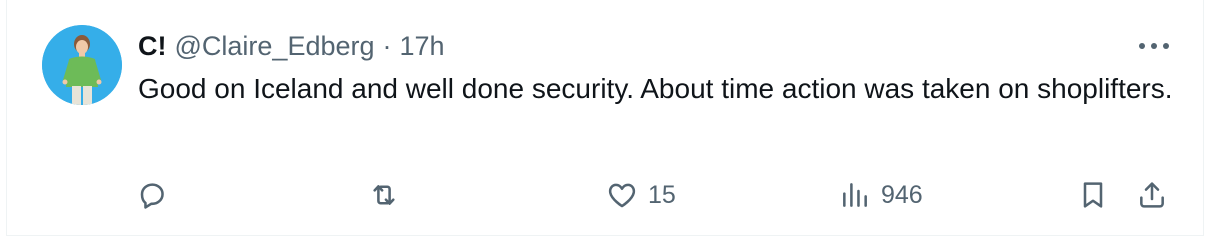 This screenshot has width=1210, height=244. I want to click on like-button: 15, so click(641, 195).